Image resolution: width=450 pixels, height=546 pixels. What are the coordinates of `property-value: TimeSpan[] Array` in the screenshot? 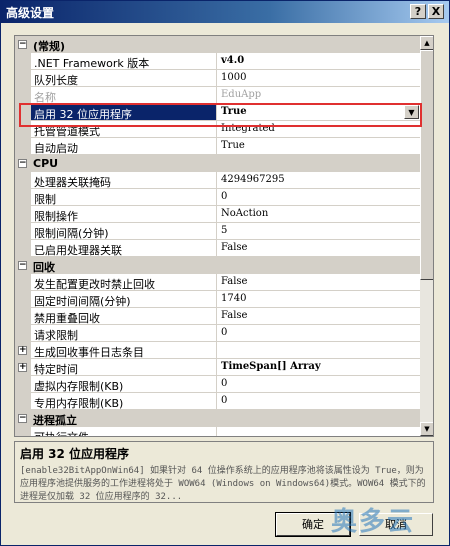 It's located at (318, 367).